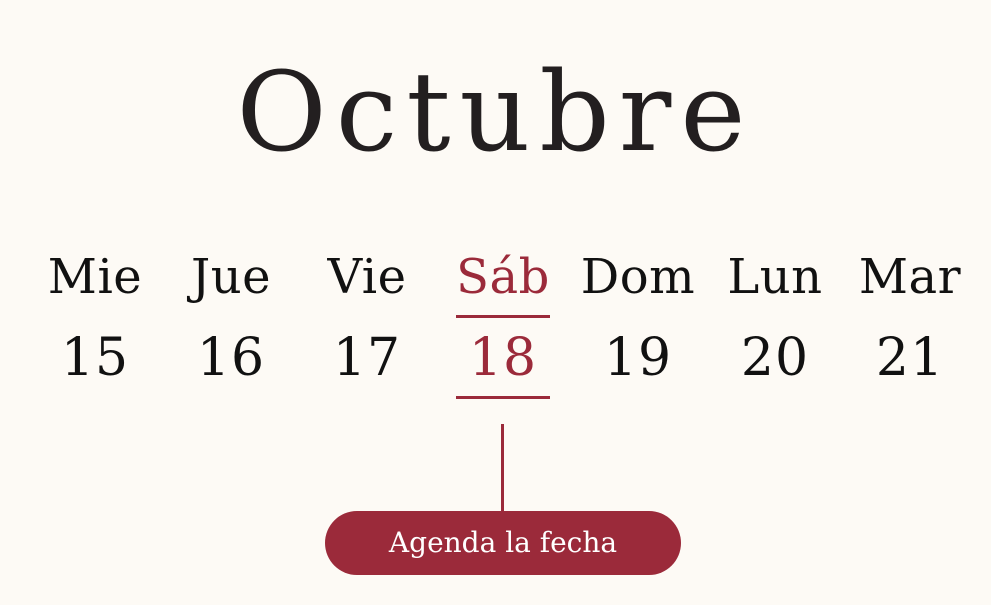 Image resolution: width=991 pixels, height=605 pixels. I want to click on day-number: 16, so click(231, 358).